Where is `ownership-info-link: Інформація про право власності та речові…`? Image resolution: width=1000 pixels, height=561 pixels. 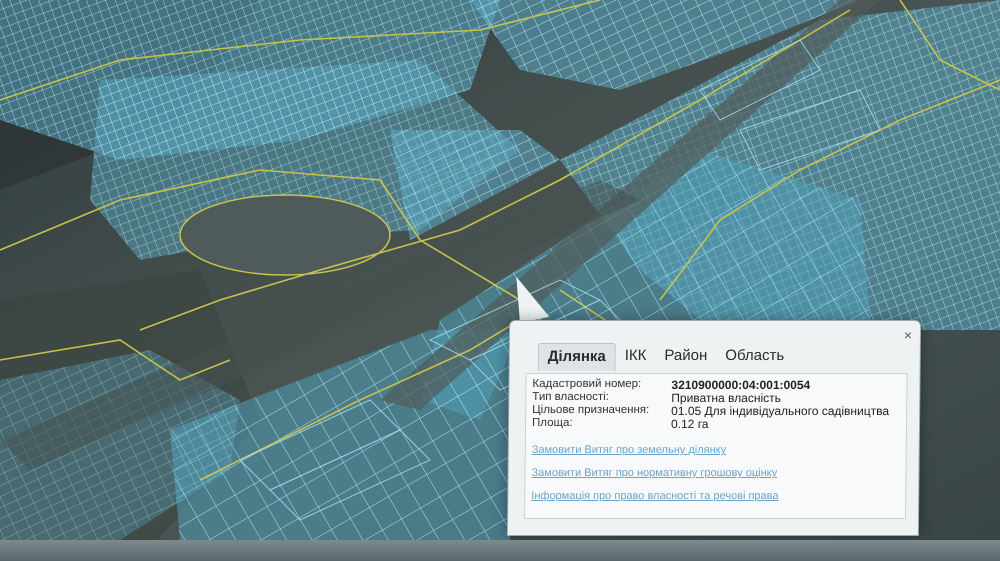 ownership-info-link: Інформація про право власності та речові… is located at coordinates (654, 496).